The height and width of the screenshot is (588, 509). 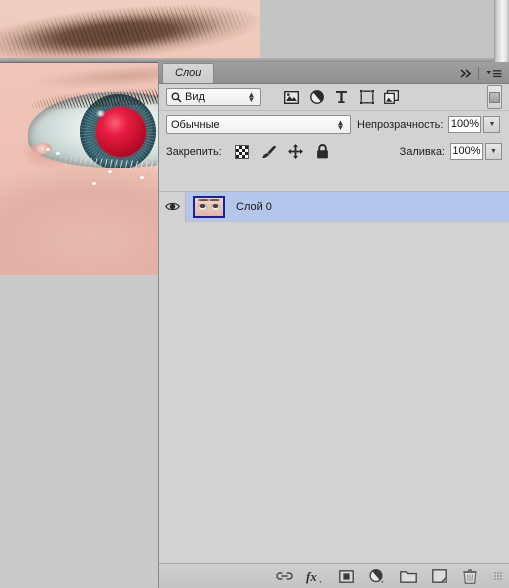 I want to click on blend-mode-row: Обычные ▲ ▼ Непрозрачность: 100% ▼, so click(x=334, y=124).